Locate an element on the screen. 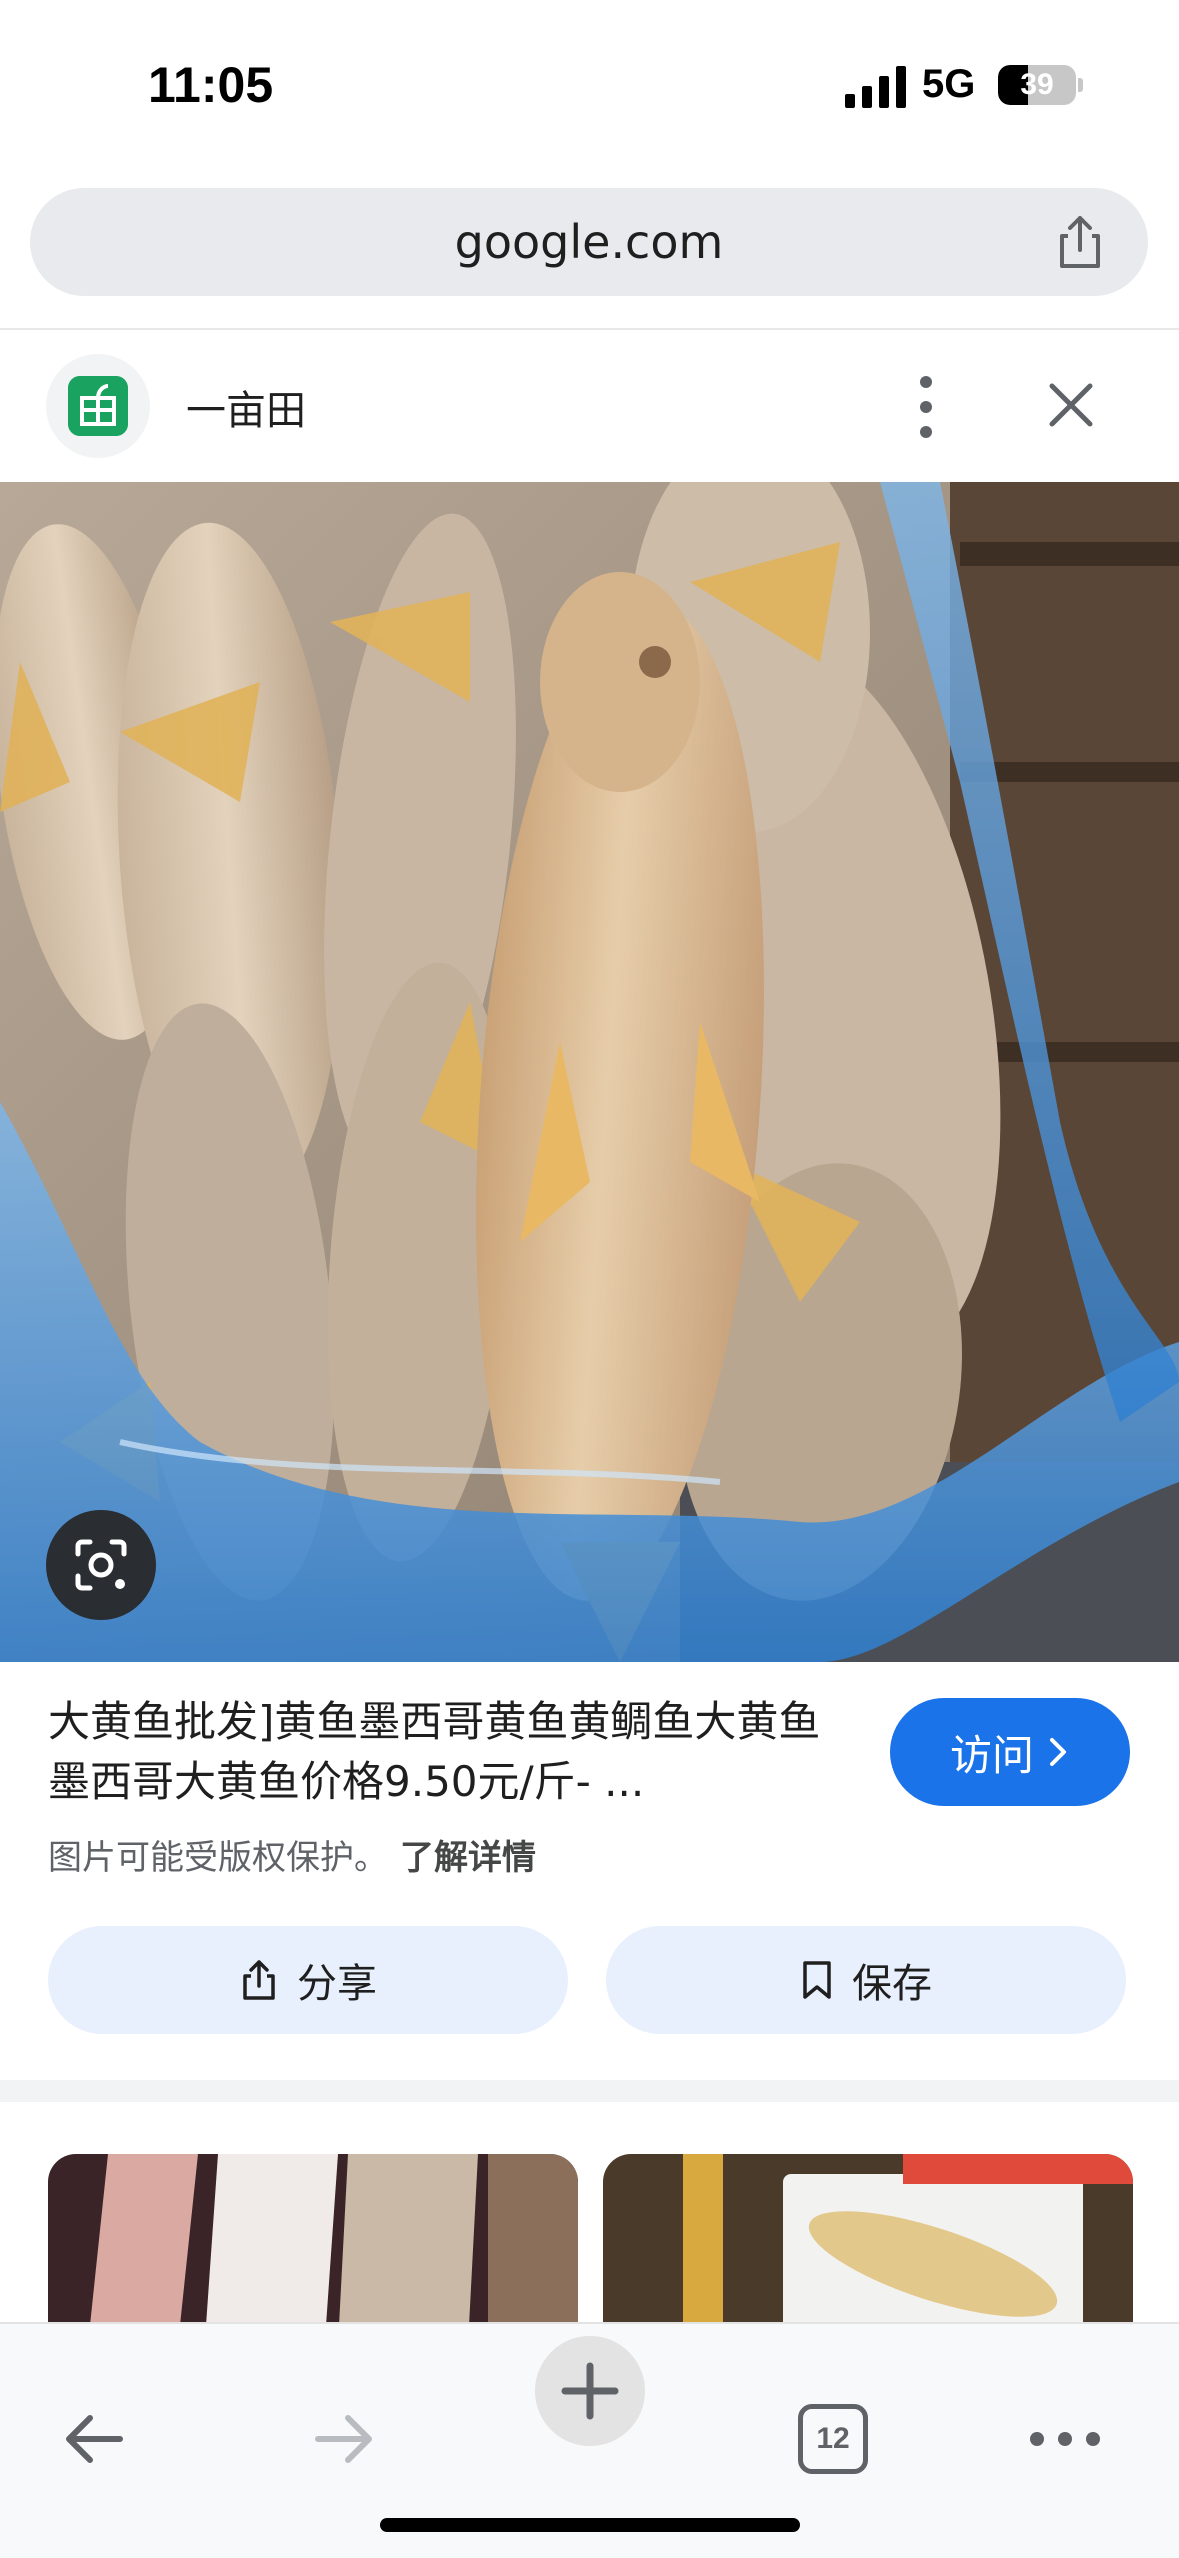 The height and width of the screenshot is (2558, 1179). signal-strength-icon is located at coordinates (875, 87).